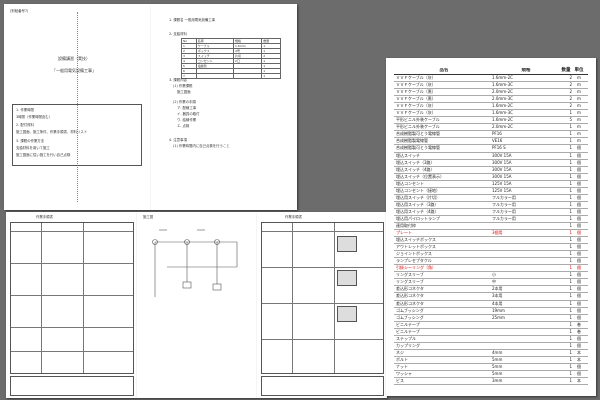 The image size is (600, 400). Describe the element at coordinates (74, 58) in the screenshot. I see `page-title-line1: 設備講習（実技）` at that location.